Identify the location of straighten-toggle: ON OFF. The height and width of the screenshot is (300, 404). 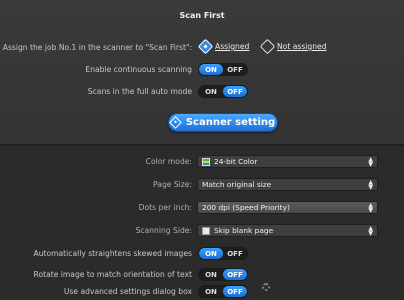
(223, 253).